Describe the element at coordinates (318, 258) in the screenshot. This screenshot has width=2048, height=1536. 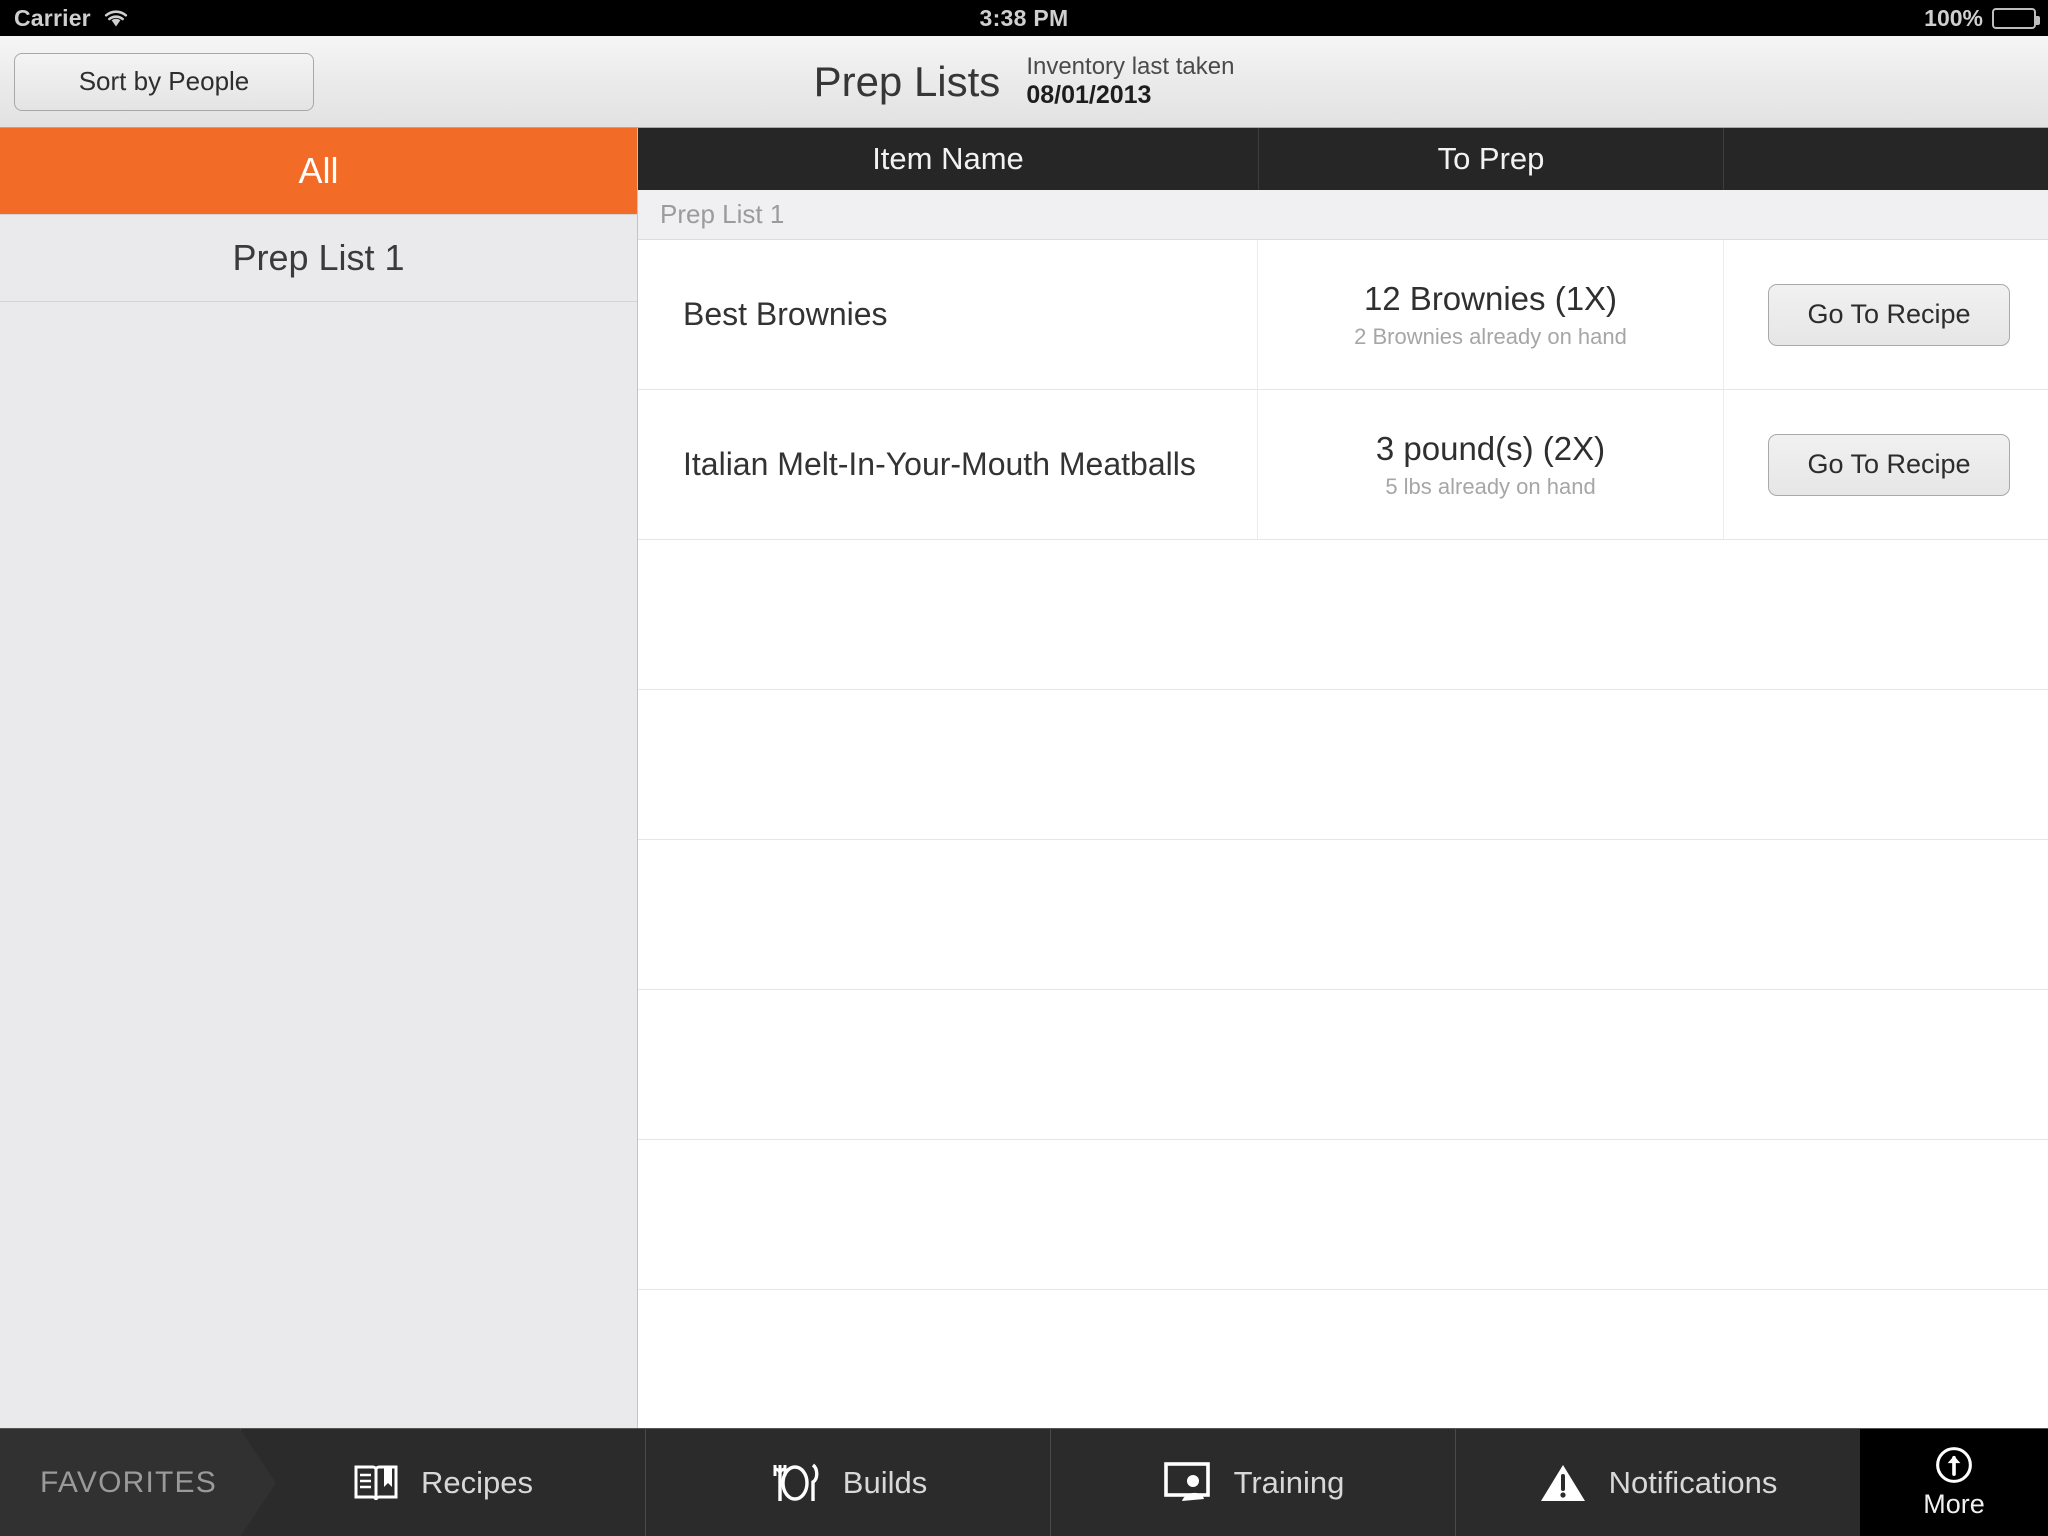
I see `sidebar-item-prep-list-1: Prep List 1` at that location.